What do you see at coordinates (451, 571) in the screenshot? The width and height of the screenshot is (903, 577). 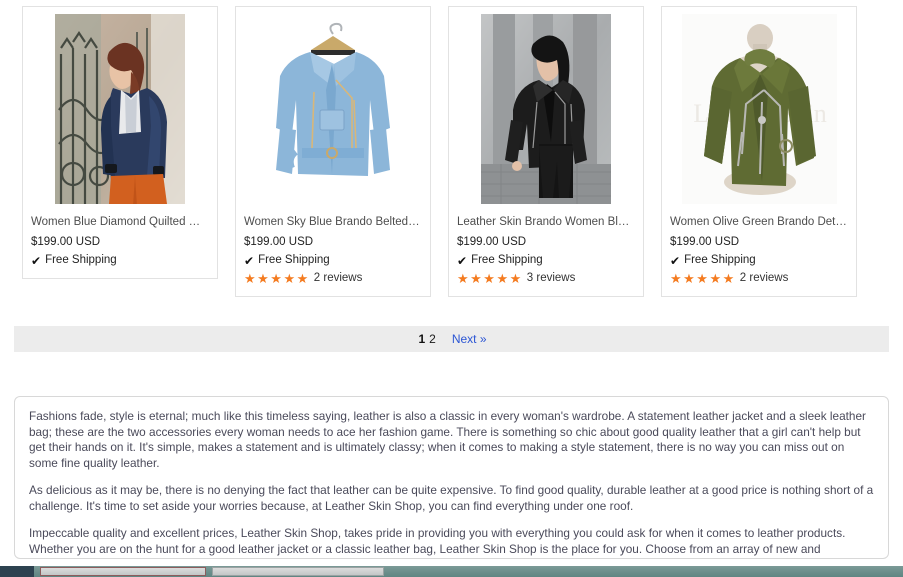 I see `desktop-taskbar` at bounding box center [451, 571].